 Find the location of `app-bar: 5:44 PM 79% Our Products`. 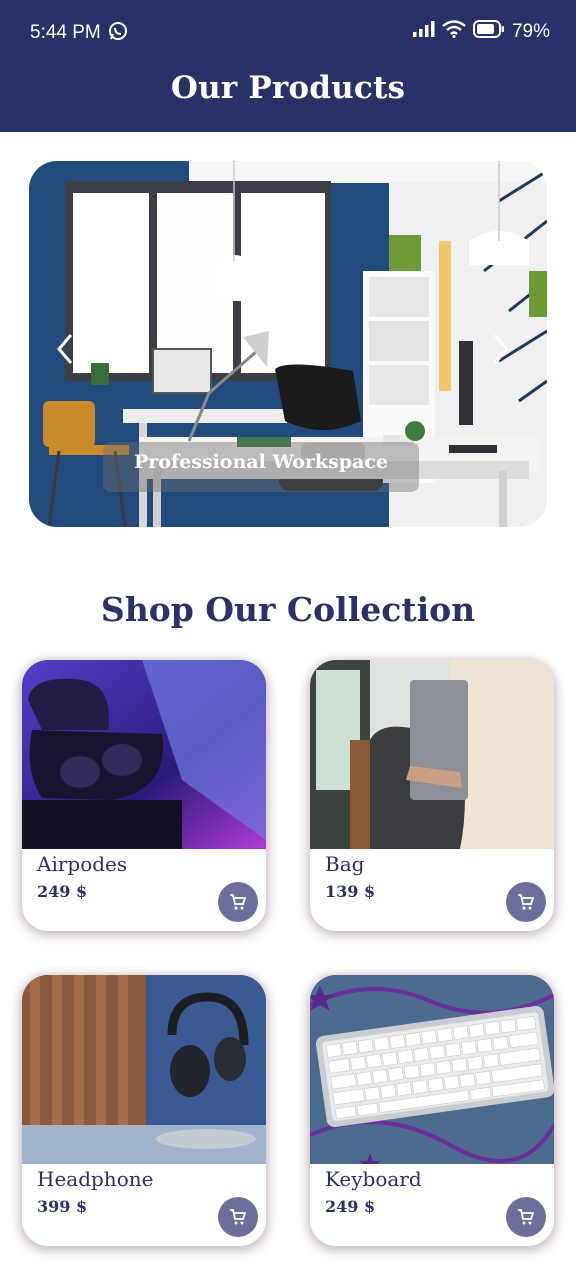

app-bar: 5:44 PM 79% Our Products is located at coordinates (288, 66).